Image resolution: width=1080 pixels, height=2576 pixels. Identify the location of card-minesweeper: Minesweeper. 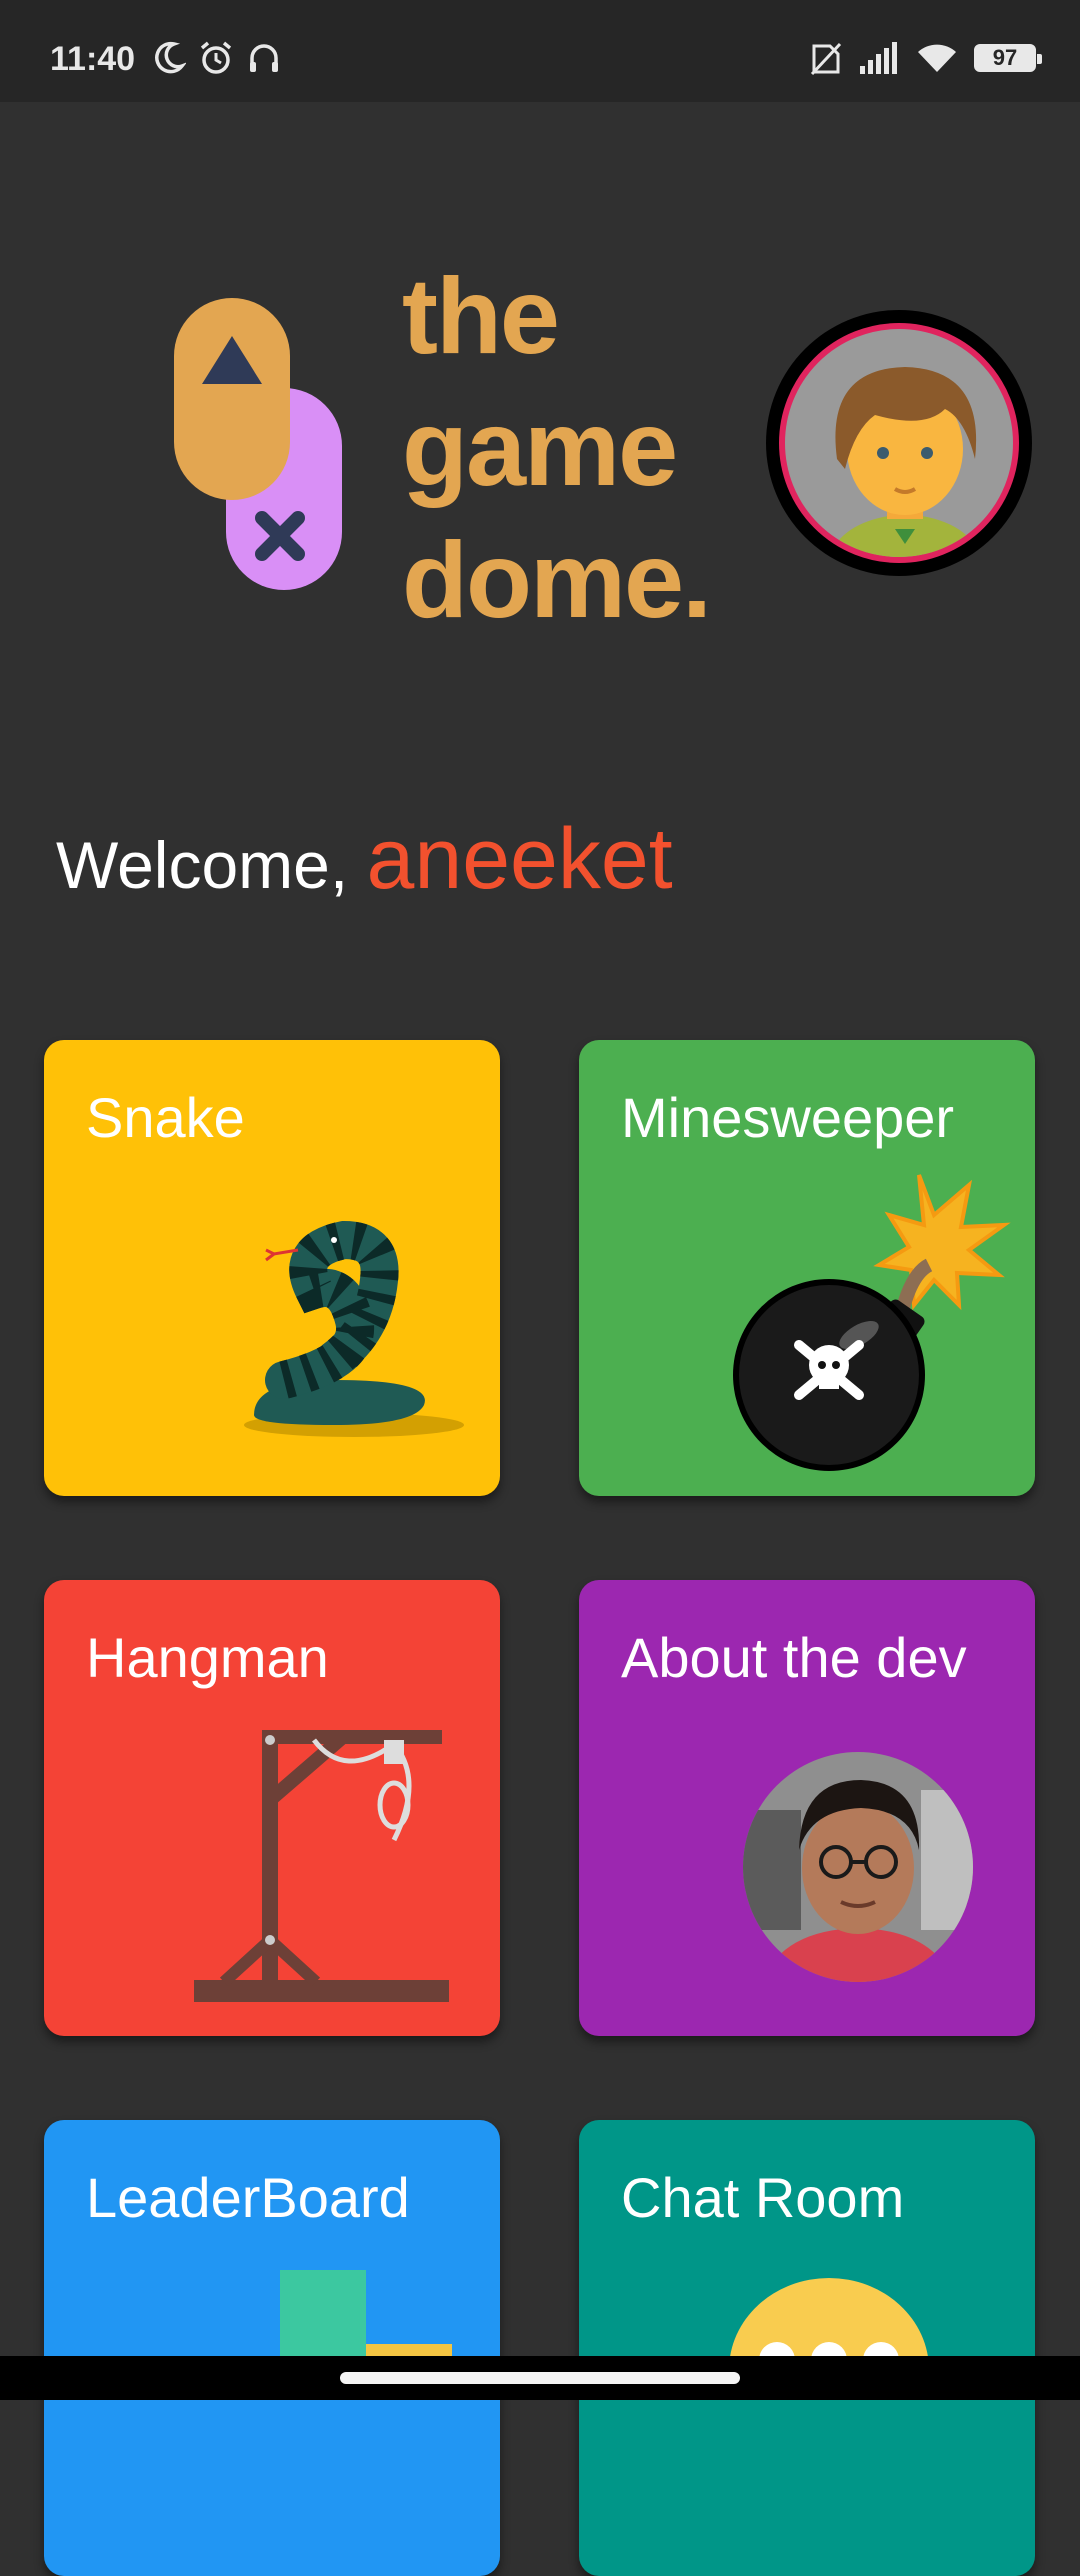
(807, 1268).